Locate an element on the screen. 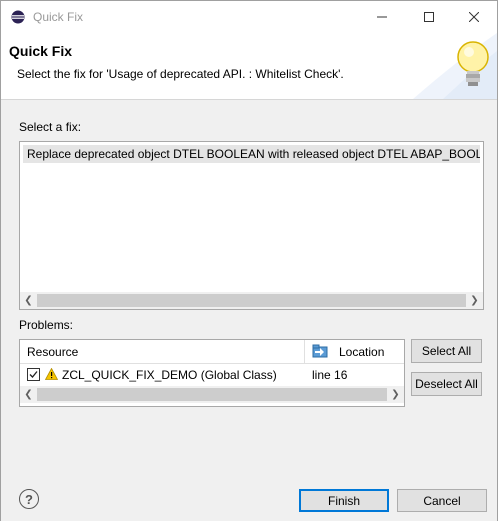 This screenshot has width=498, height=528. minimize-button is located at coordinates (382, 17).